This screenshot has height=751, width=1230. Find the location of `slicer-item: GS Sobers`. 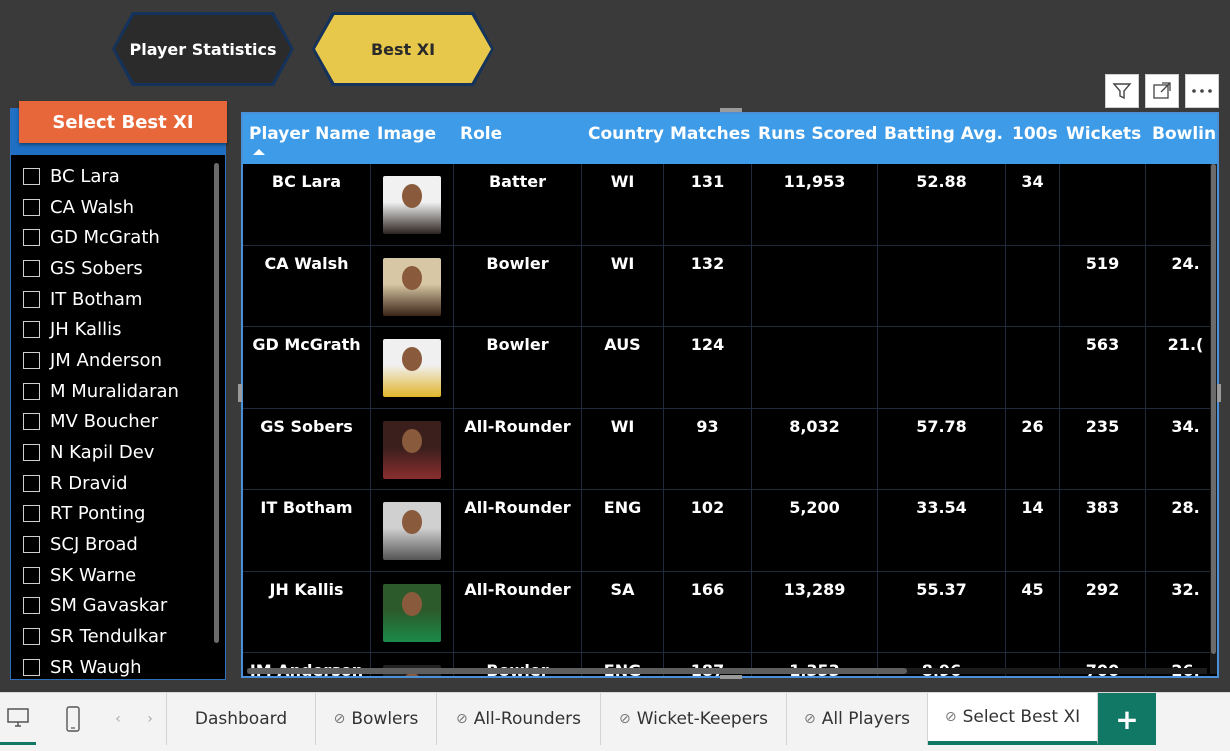

slicer-item: GS Sobers is located at coordinates (111, 268).